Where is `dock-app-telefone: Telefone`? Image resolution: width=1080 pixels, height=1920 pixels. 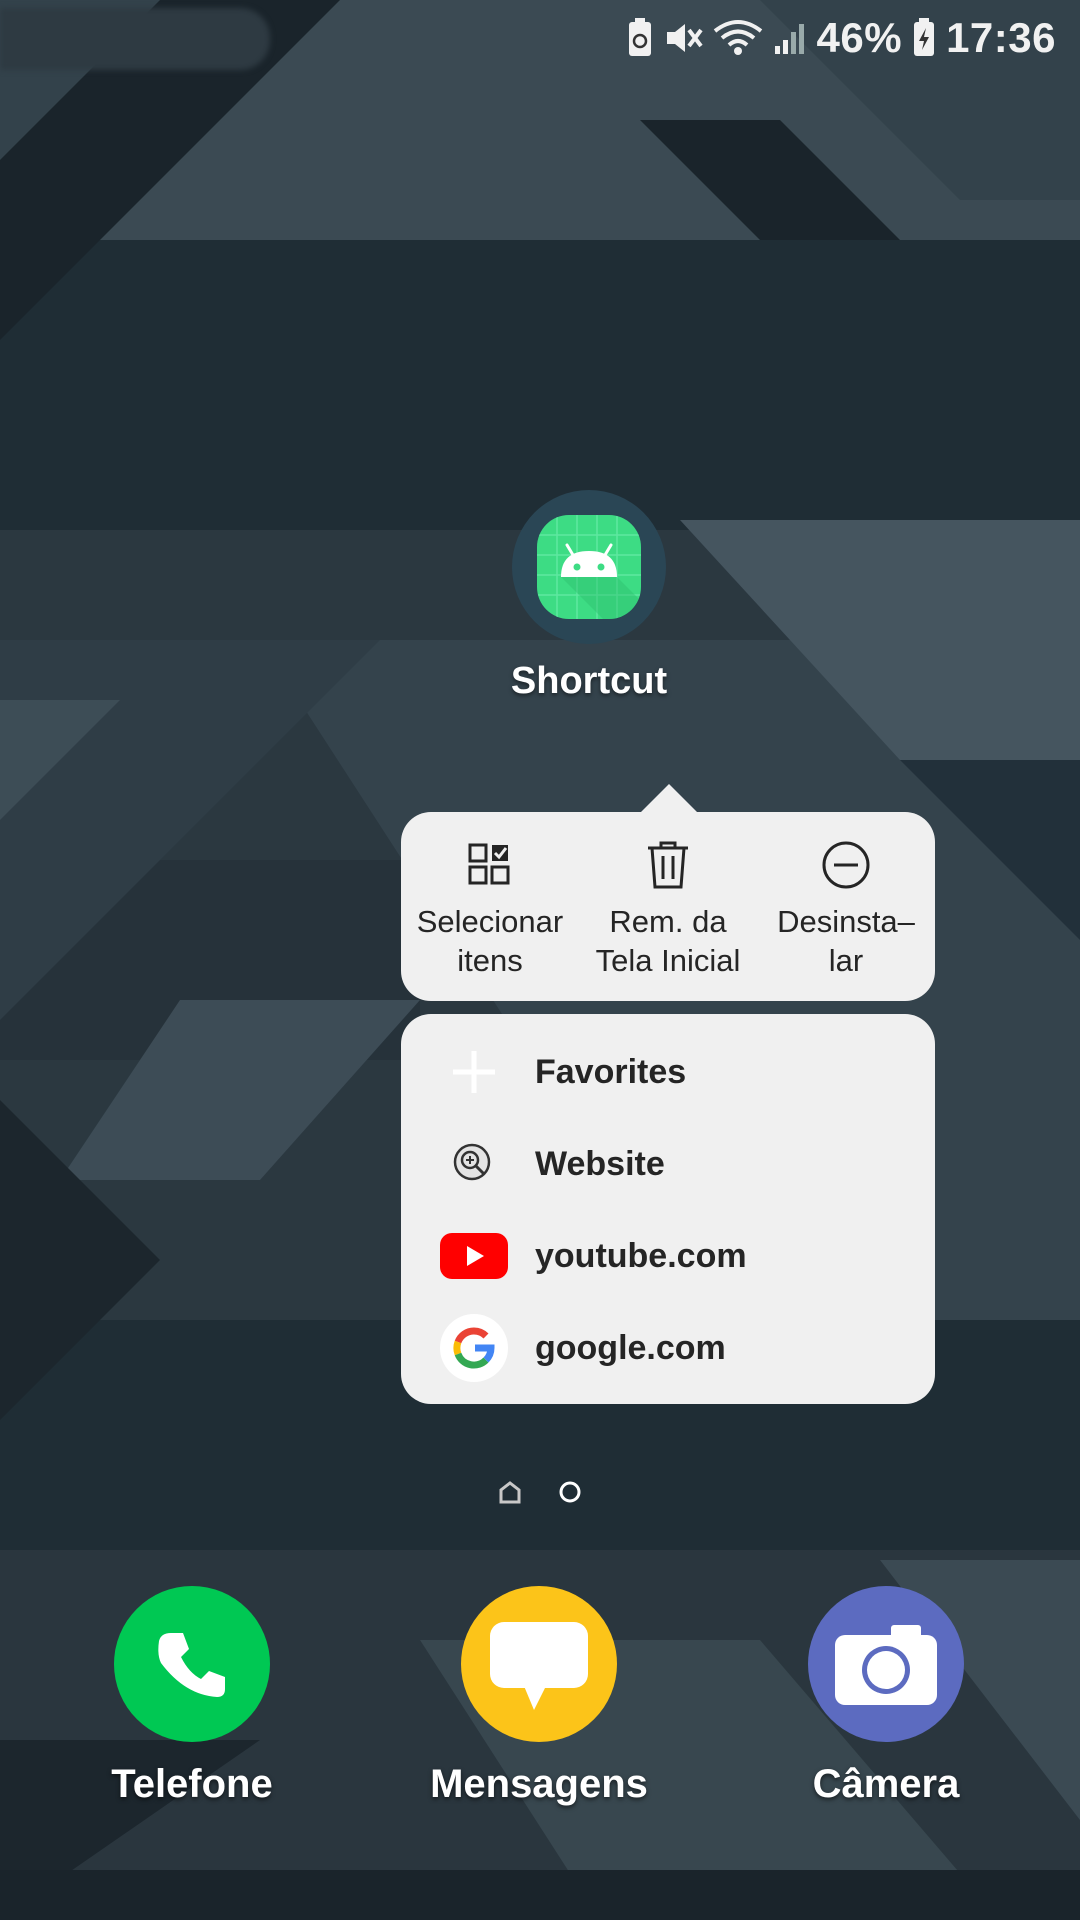 dock-app-telefone: Telefone is located at coordinates (192, 1696).